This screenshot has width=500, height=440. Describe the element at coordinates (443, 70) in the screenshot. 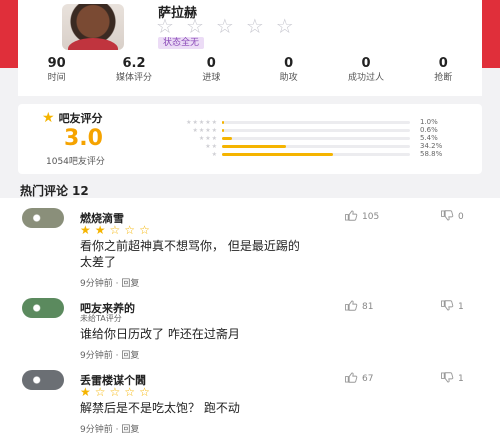

I see `stat-tackles: 0 抢断` at that location.